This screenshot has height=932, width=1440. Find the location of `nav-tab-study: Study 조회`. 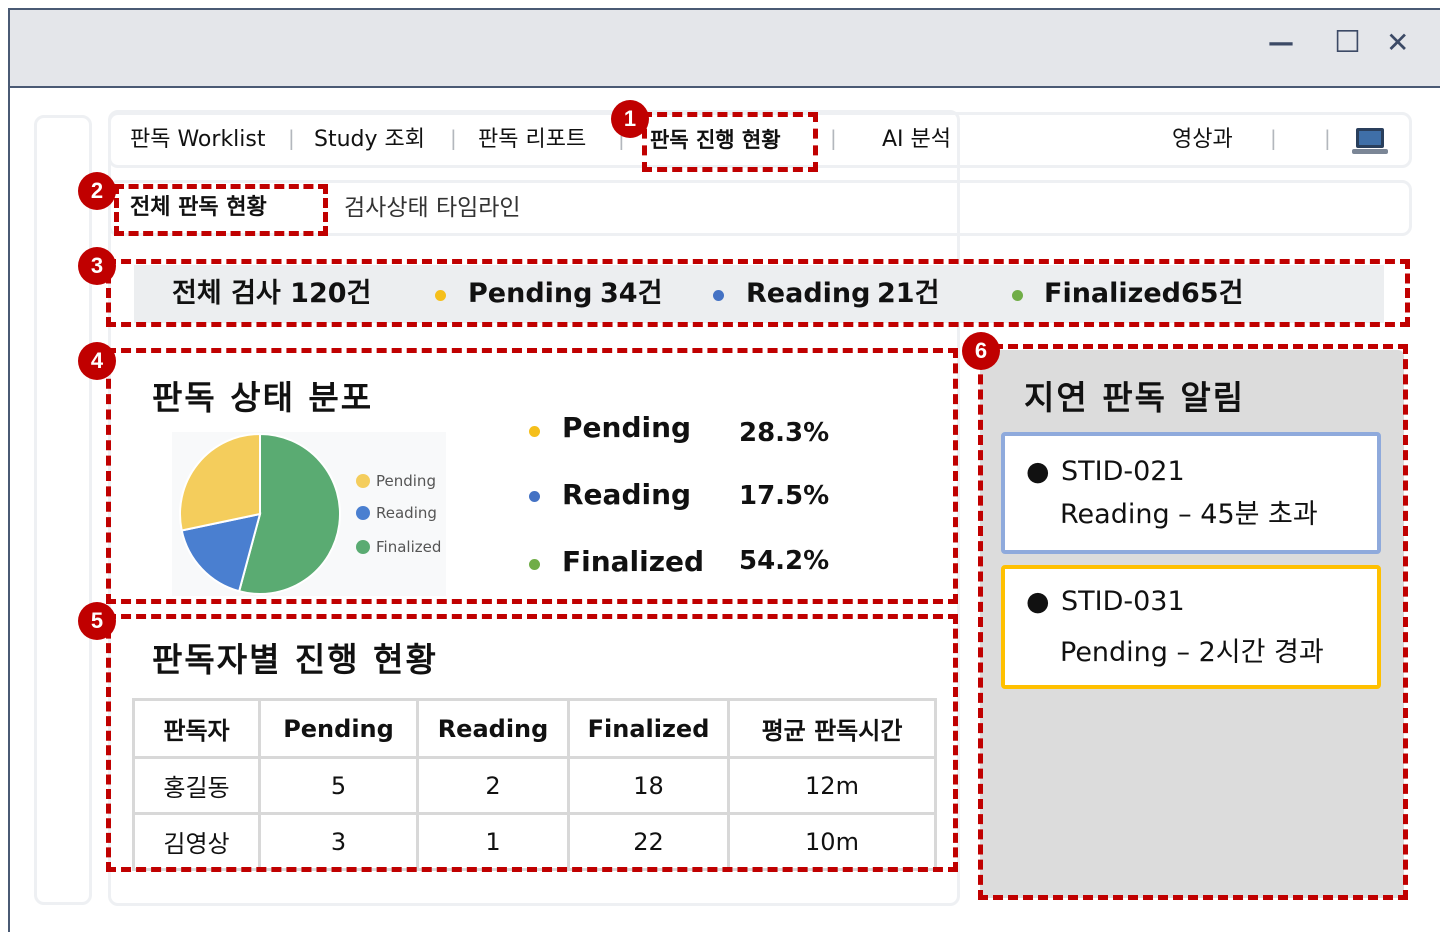

nav-tab-study: Study 조회 is located at coordinates (369, 140).